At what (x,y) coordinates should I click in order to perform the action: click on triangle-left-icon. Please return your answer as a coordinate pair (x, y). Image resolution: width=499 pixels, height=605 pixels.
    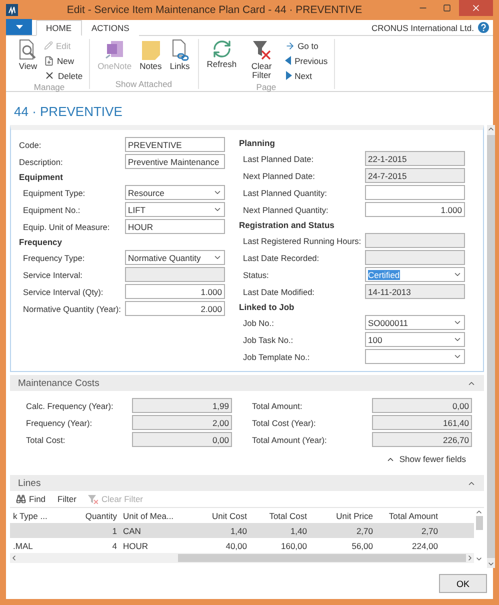
    Looking at the image, I should click on (288, 60).